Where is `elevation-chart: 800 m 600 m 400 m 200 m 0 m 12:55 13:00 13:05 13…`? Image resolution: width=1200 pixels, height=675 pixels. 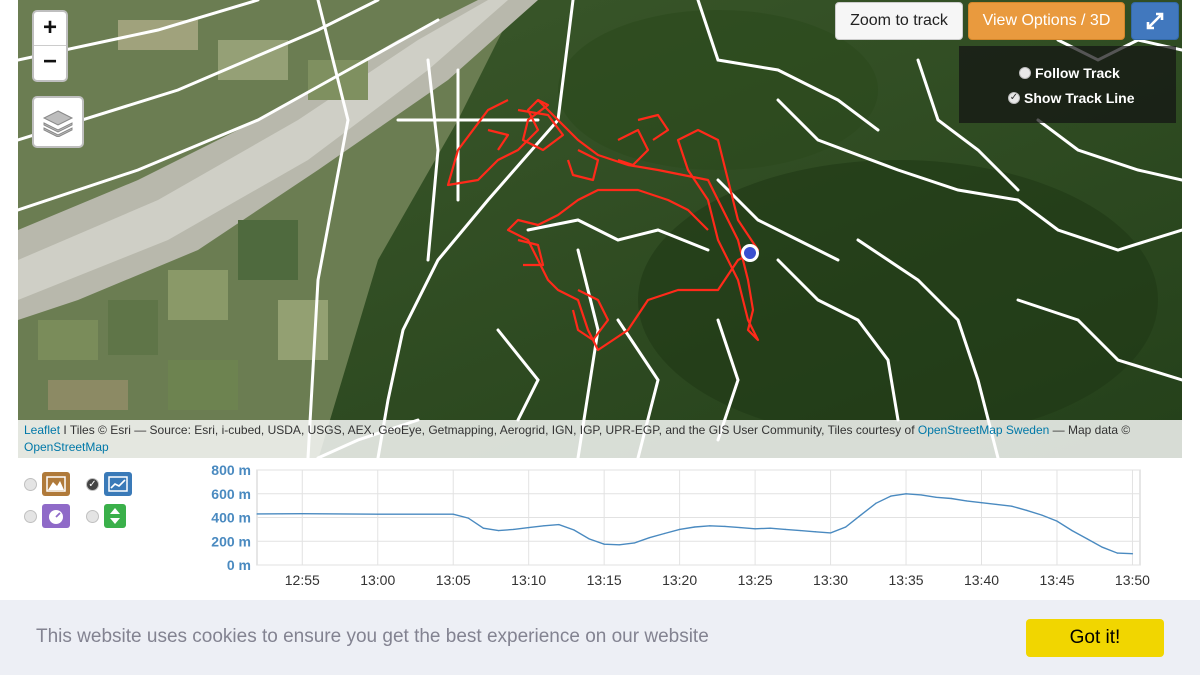 elevation-chart: 800 m 600 m 400 m 200 m 0 m 12:55 13:00 13:05 13… is located at coordinates (680, 525).